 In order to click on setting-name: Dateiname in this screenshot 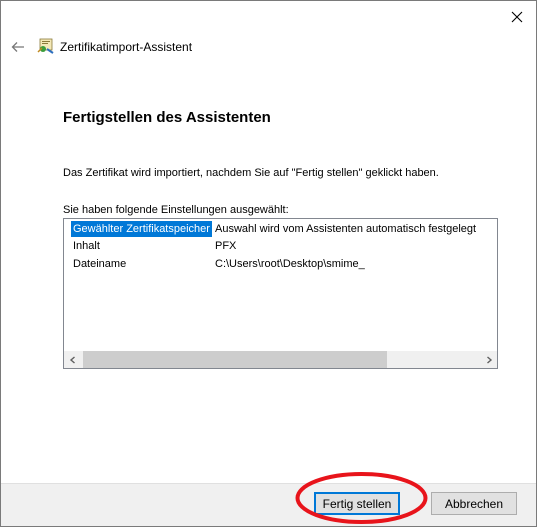, I will do `click(100, 264)`.